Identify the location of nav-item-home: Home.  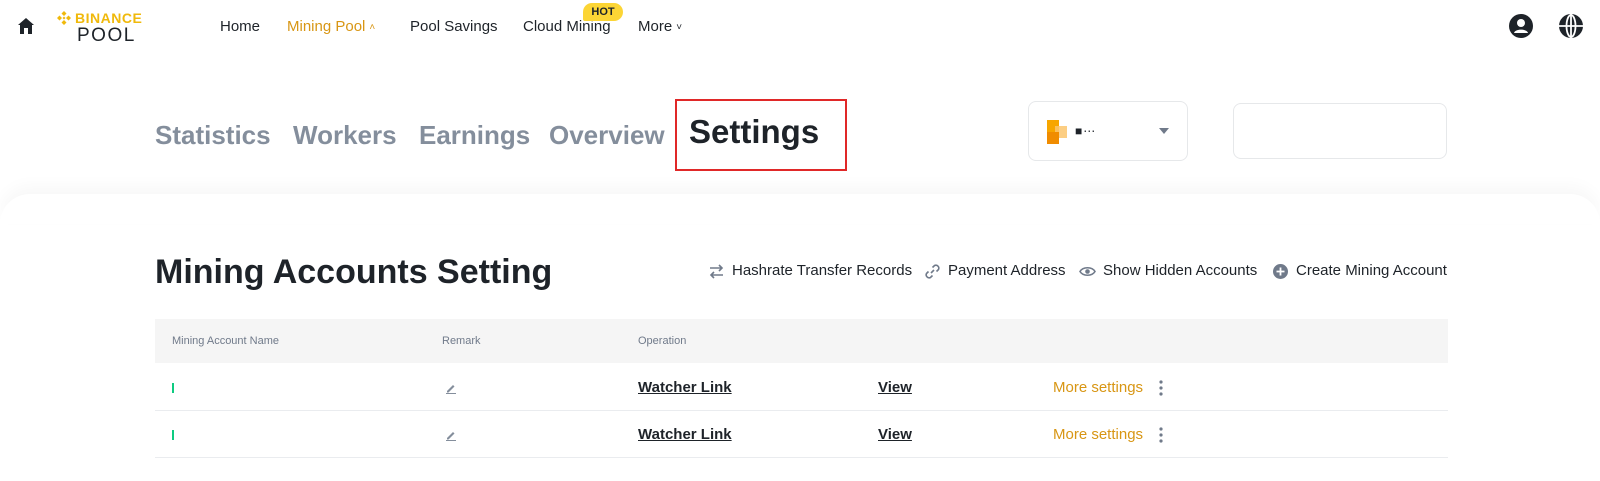
(240, 27).